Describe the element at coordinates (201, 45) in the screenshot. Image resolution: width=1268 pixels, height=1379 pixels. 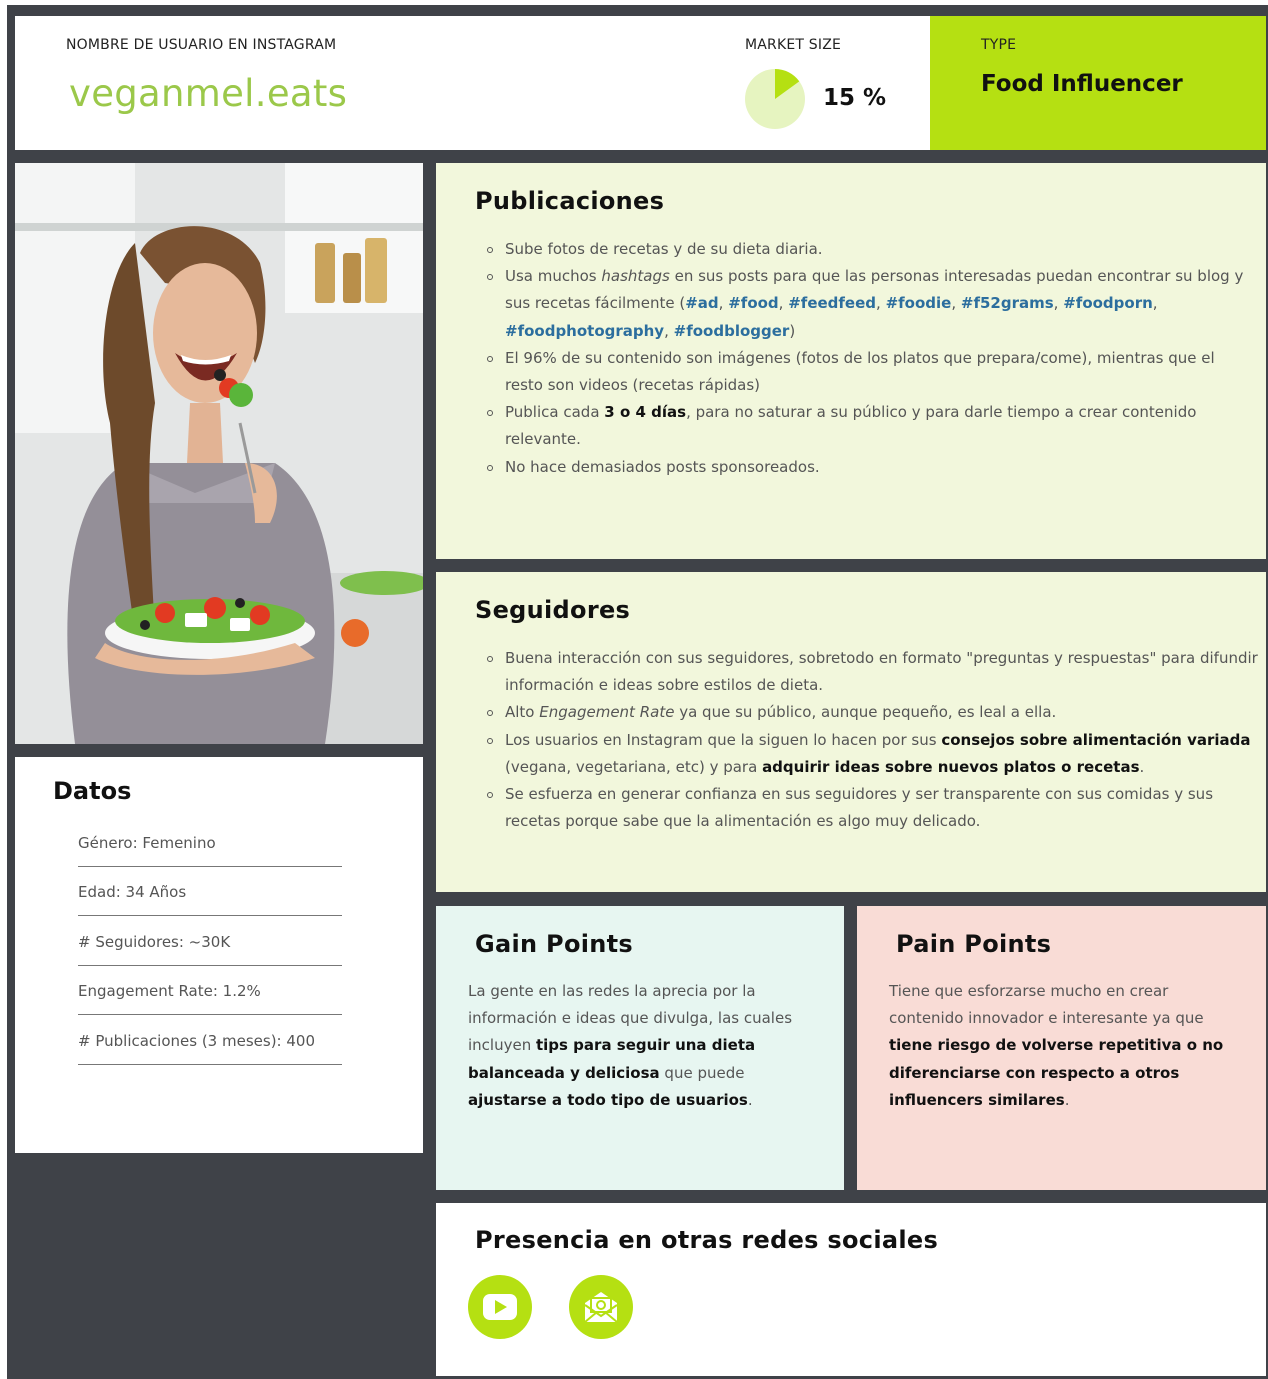
I see `username-label: NOMBRE DE USUARIO EN INSTAGRAM` at that location.